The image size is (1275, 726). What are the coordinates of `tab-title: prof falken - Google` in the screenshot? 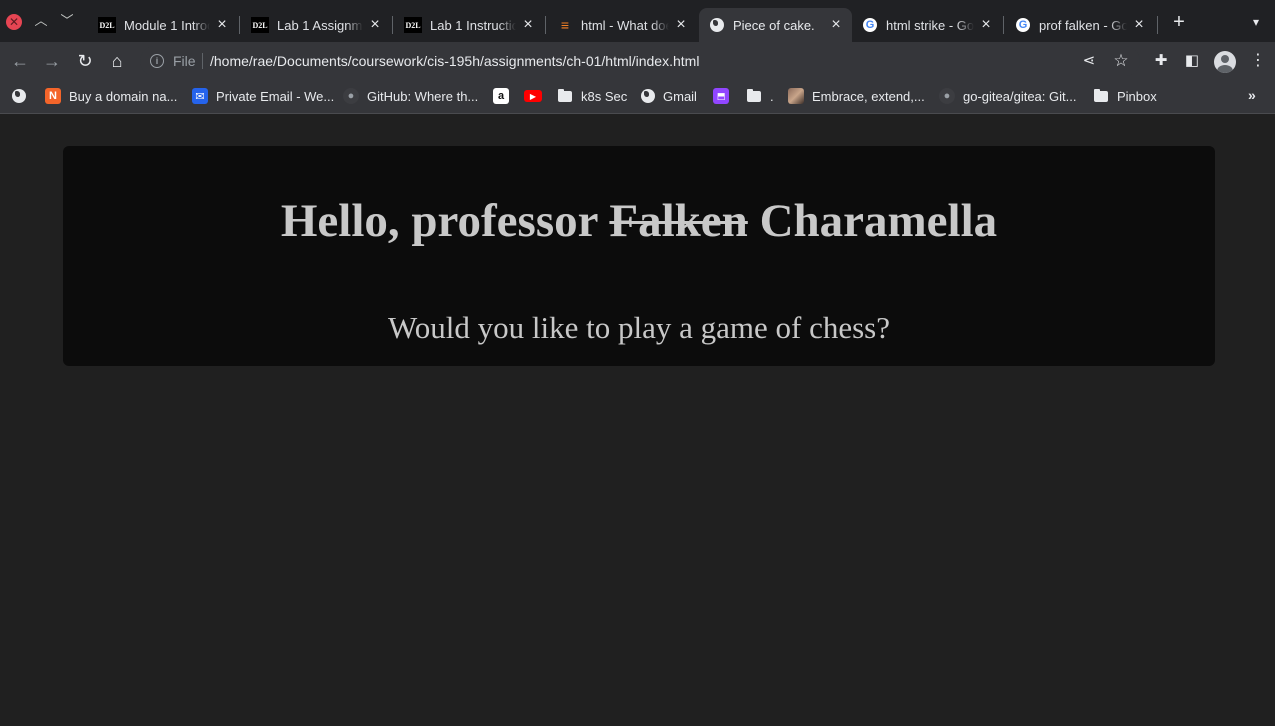 It's located at (1083, 25).